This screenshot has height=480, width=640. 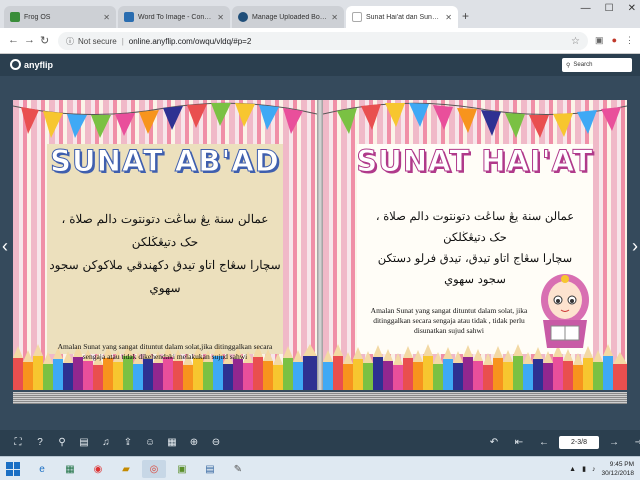 I want to click on url-text: online.anyflip.com/owqu/vldq/#p=2, so click(x=190, y=41).